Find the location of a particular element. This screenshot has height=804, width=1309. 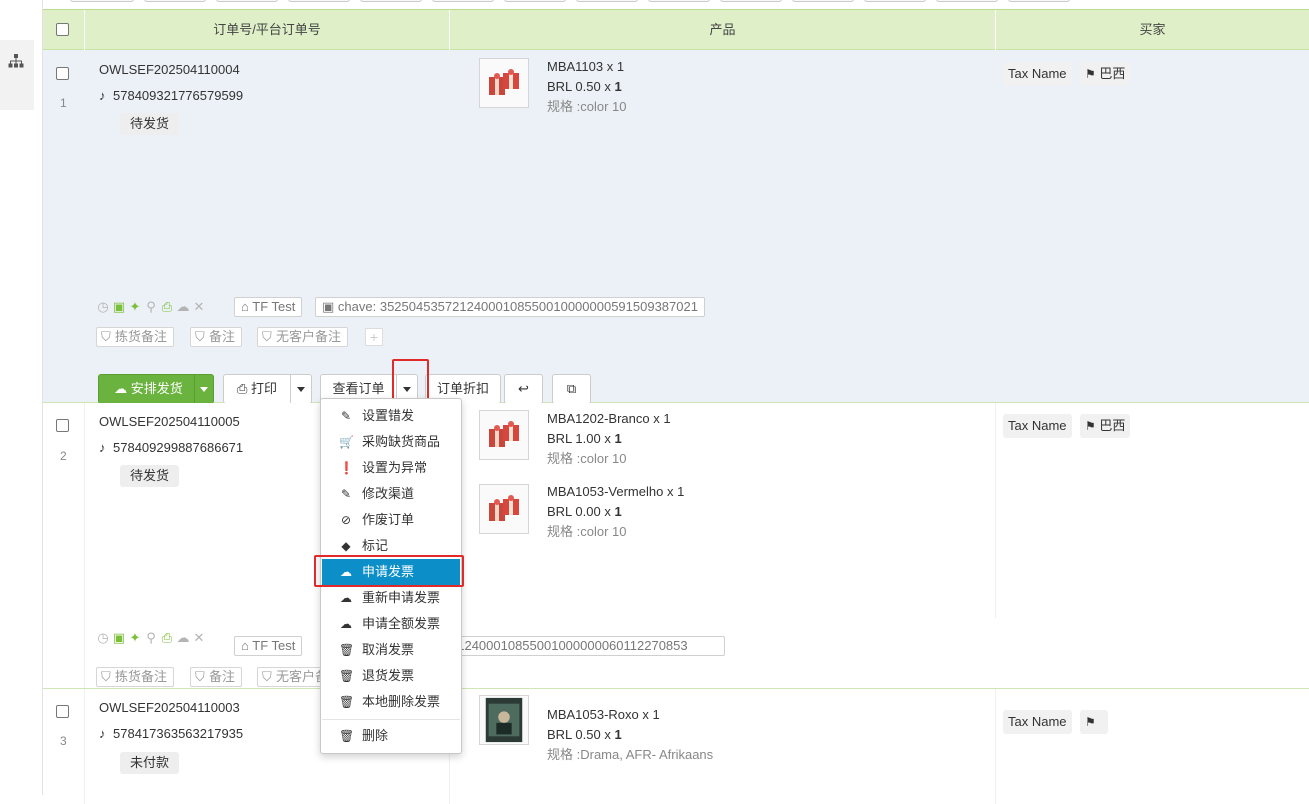

tiktok-icon: ♪ is located at coordinates (102, 447).